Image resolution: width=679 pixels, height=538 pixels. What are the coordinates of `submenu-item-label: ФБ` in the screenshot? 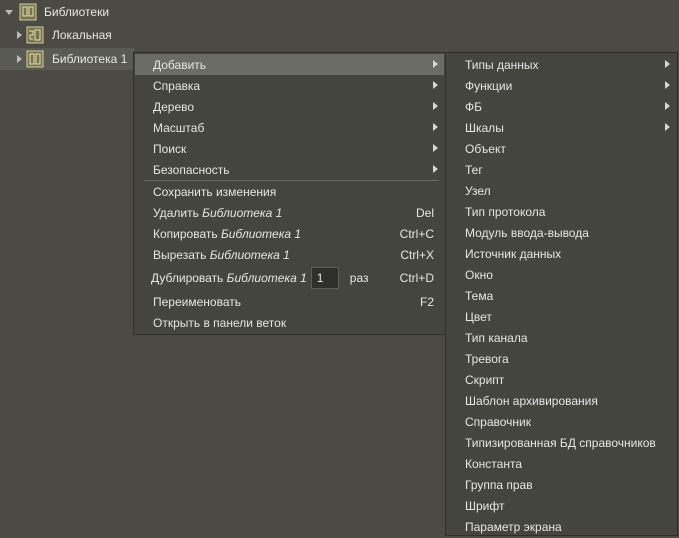 It's located at (473, 106).